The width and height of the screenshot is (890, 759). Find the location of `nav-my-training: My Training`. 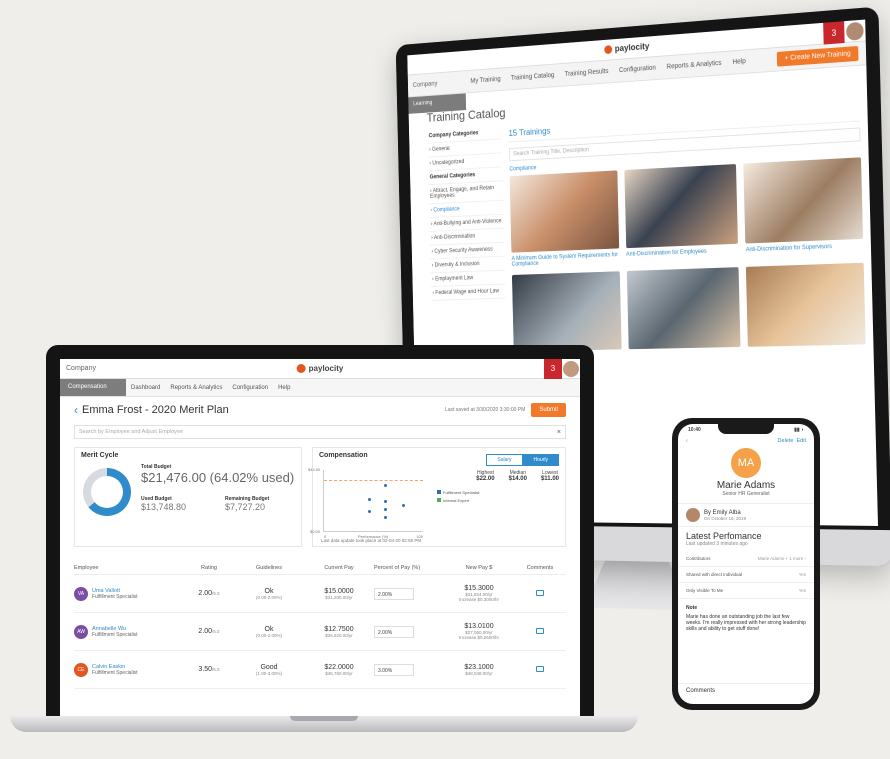

nav-my-training: My Training is located at coordinates (485, 80).